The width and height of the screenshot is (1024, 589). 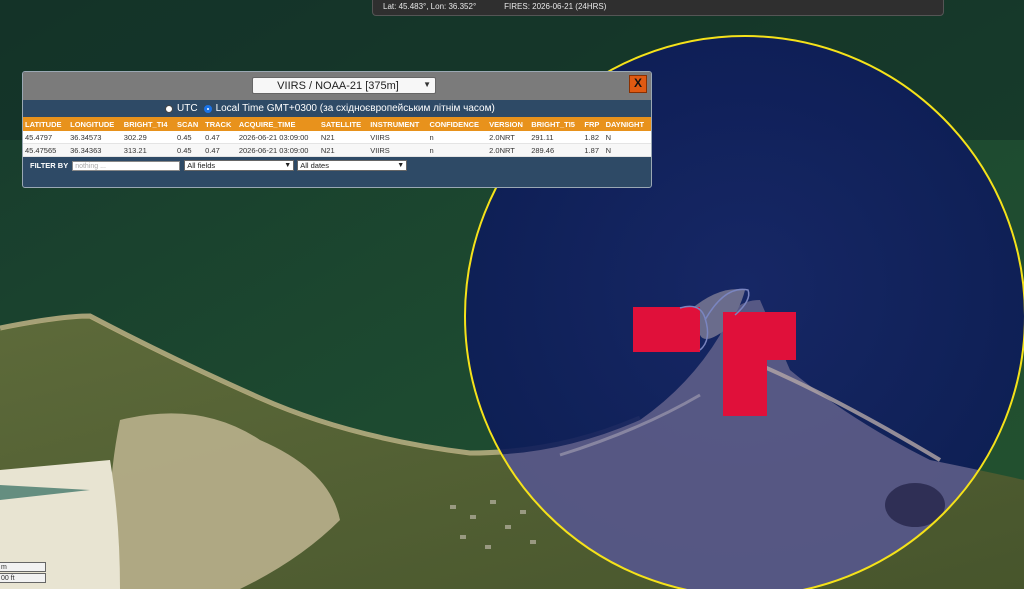 What do you see at coordinates (555, 6) in the screenshot?
I see `fires-date-label: FIRES: 2026-06-21 (24HRS)` at bounding box center [555, 6].